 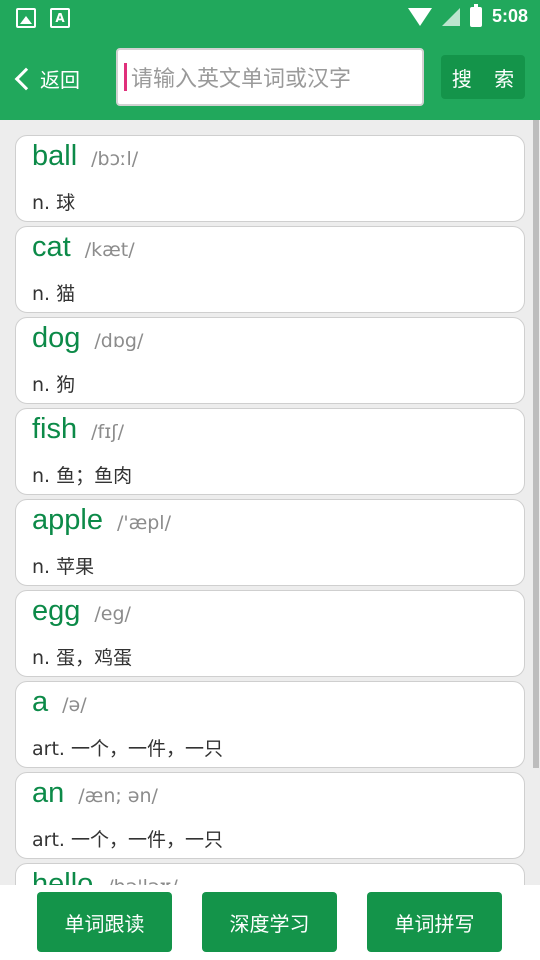 I want to click on status-bar: A 5:08, so click(x=270, y=18).